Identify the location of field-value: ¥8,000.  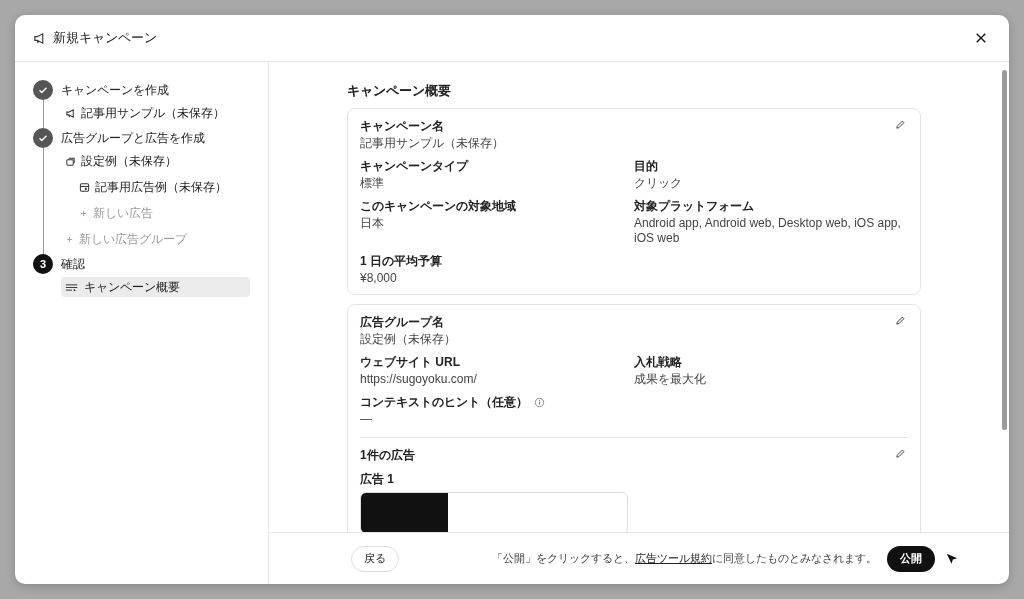
(379, 278).